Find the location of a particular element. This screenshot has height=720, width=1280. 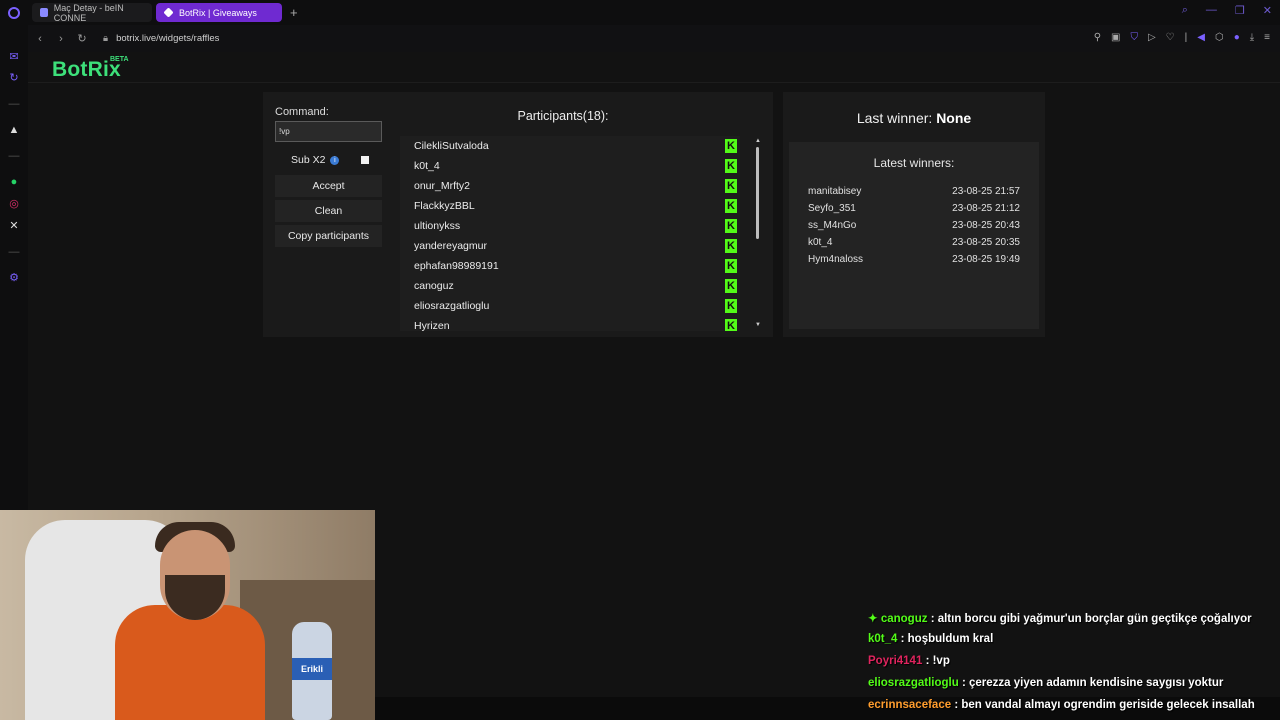

toolbar-icons: ⚲ ▣ ⛉ ▷ ♡ | ◀ ⬡ ● ⤓ ≡ is located at coordinates (1182, 37).